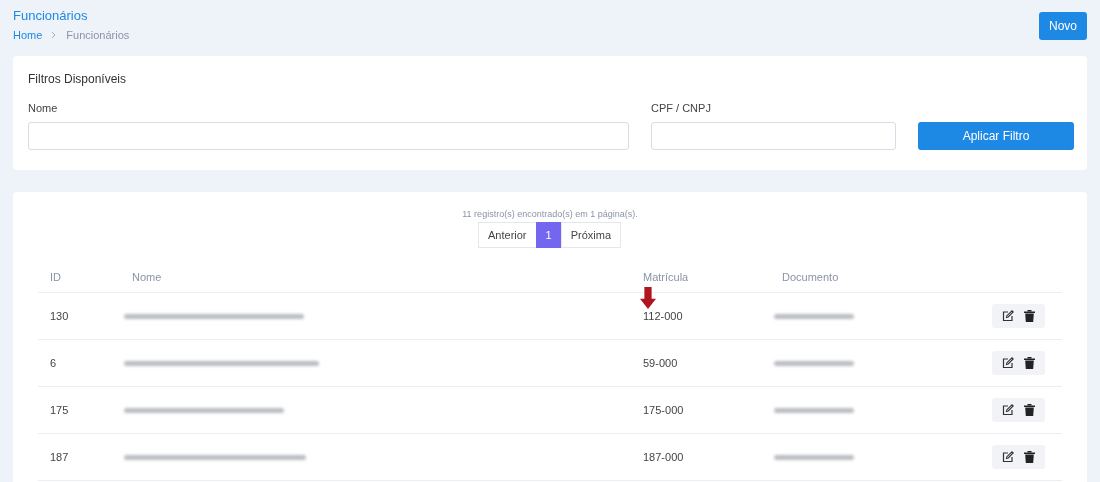 The image size is (1100, 482). Describe the element at coordinates (663, 316) in the screenshot. I see `table-cell-text: 112-000` at that location.